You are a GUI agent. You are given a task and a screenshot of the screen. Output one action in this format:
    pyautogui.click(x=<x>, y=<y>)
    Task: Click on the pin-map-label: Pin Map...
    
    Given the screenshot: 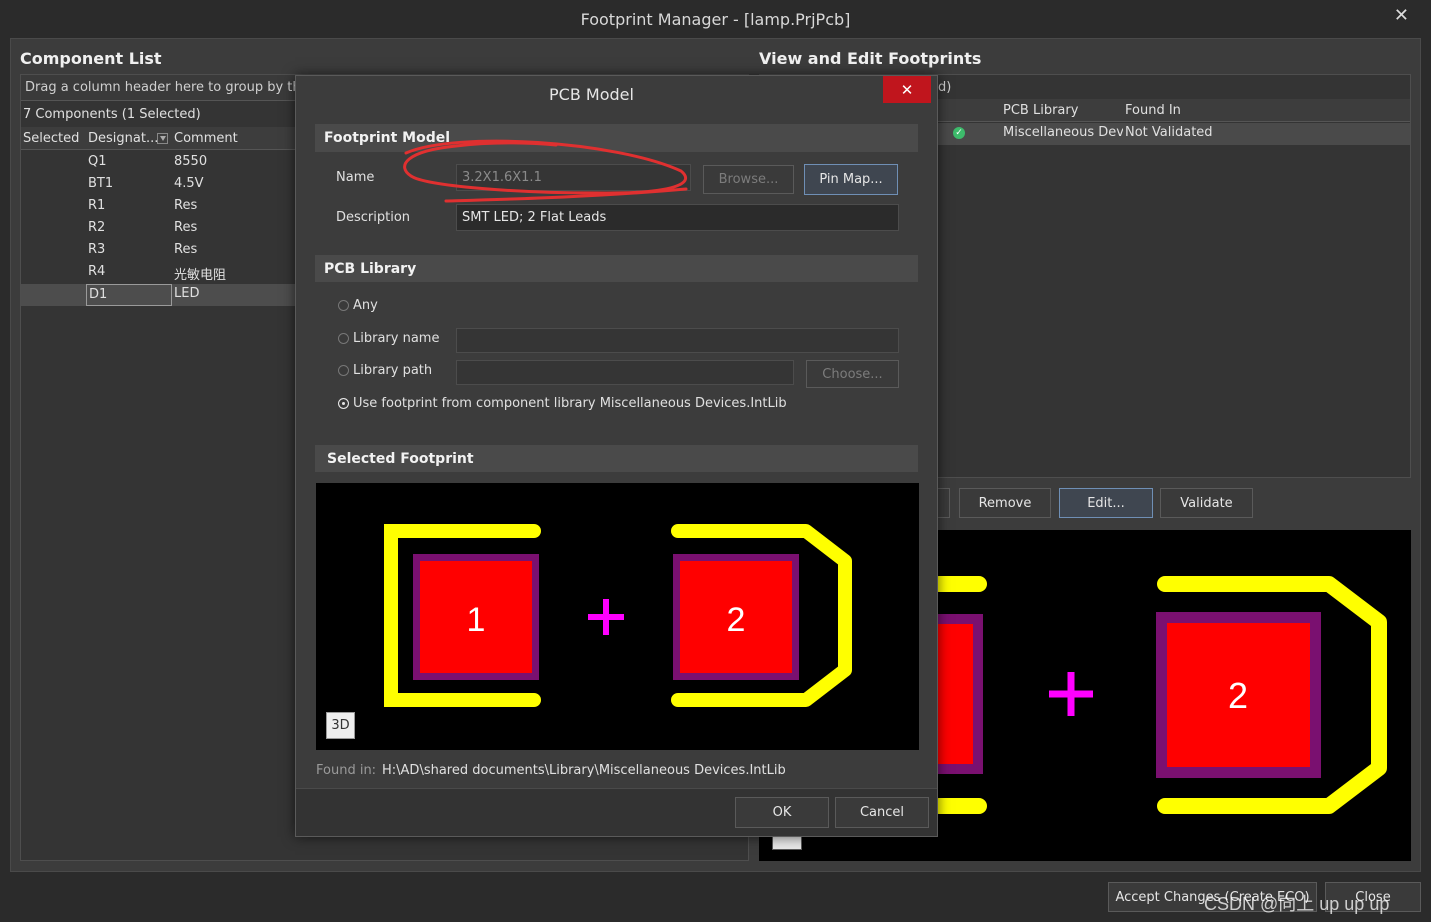 What is the action you would take?
    pyautogui.click(x=851, y=179)
    